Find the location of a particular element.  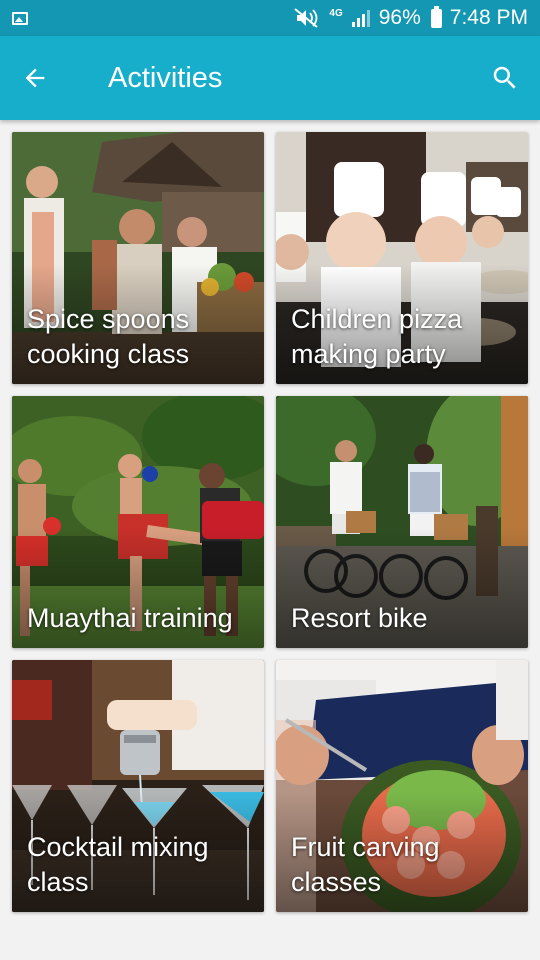

search-icon is located at coordinates (504, 77).